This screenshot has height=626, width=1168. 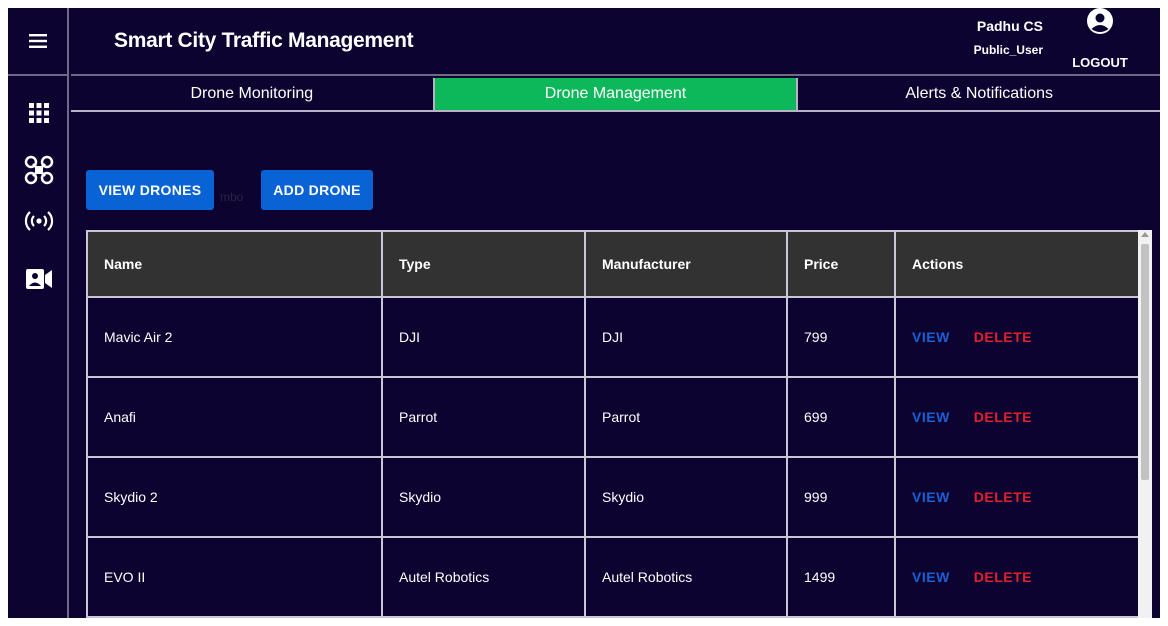 What do you see at coordinates (483, 497) in the screenshot?
I see `cell-type: Skydio` at bounding box center [483, 497].